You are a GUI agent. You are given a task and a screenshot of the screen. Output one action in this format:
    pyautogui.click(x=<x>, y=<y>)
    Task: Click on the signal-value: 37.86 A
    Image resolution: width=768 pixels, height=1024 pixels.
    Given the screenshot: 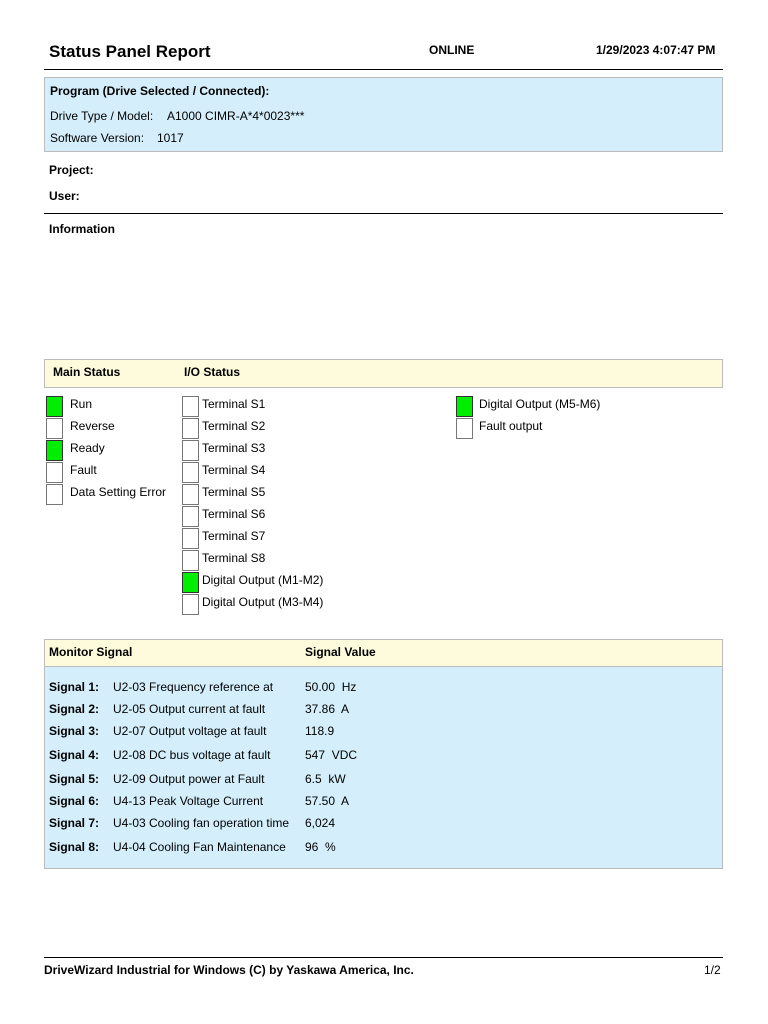 What is the action you would take?
    pyautogui.click(x=327, y=709)
    